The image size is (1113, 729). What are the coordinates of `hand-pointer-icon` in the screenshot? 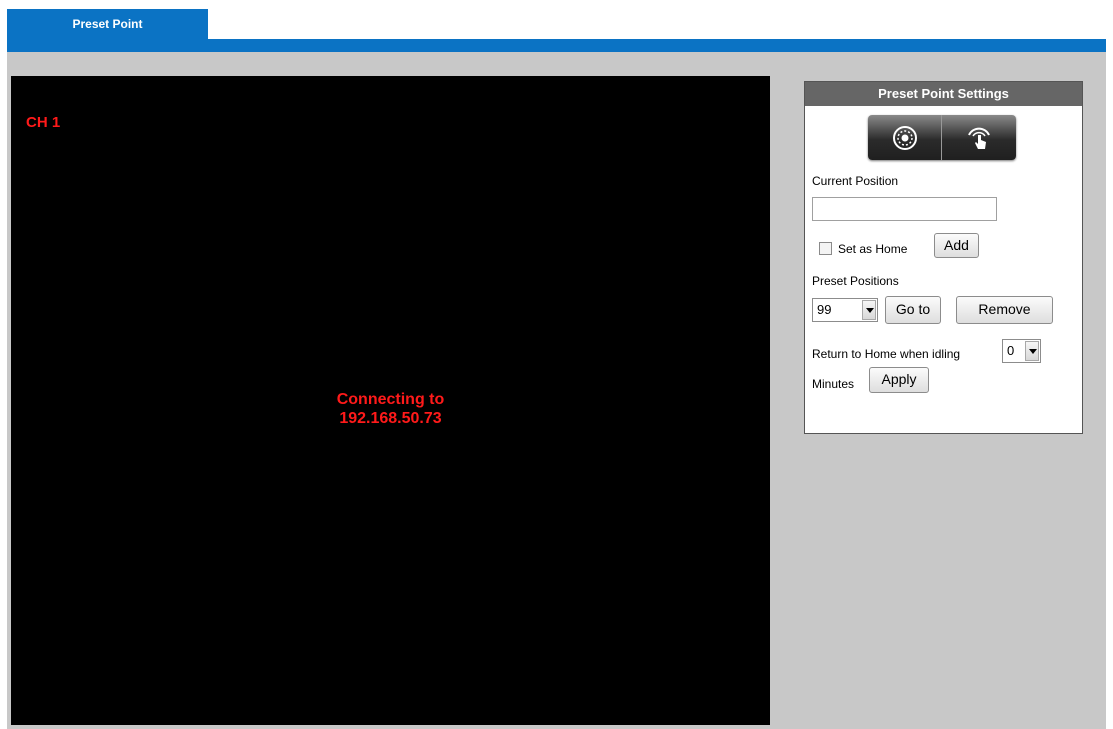 It's located at (978, 138).